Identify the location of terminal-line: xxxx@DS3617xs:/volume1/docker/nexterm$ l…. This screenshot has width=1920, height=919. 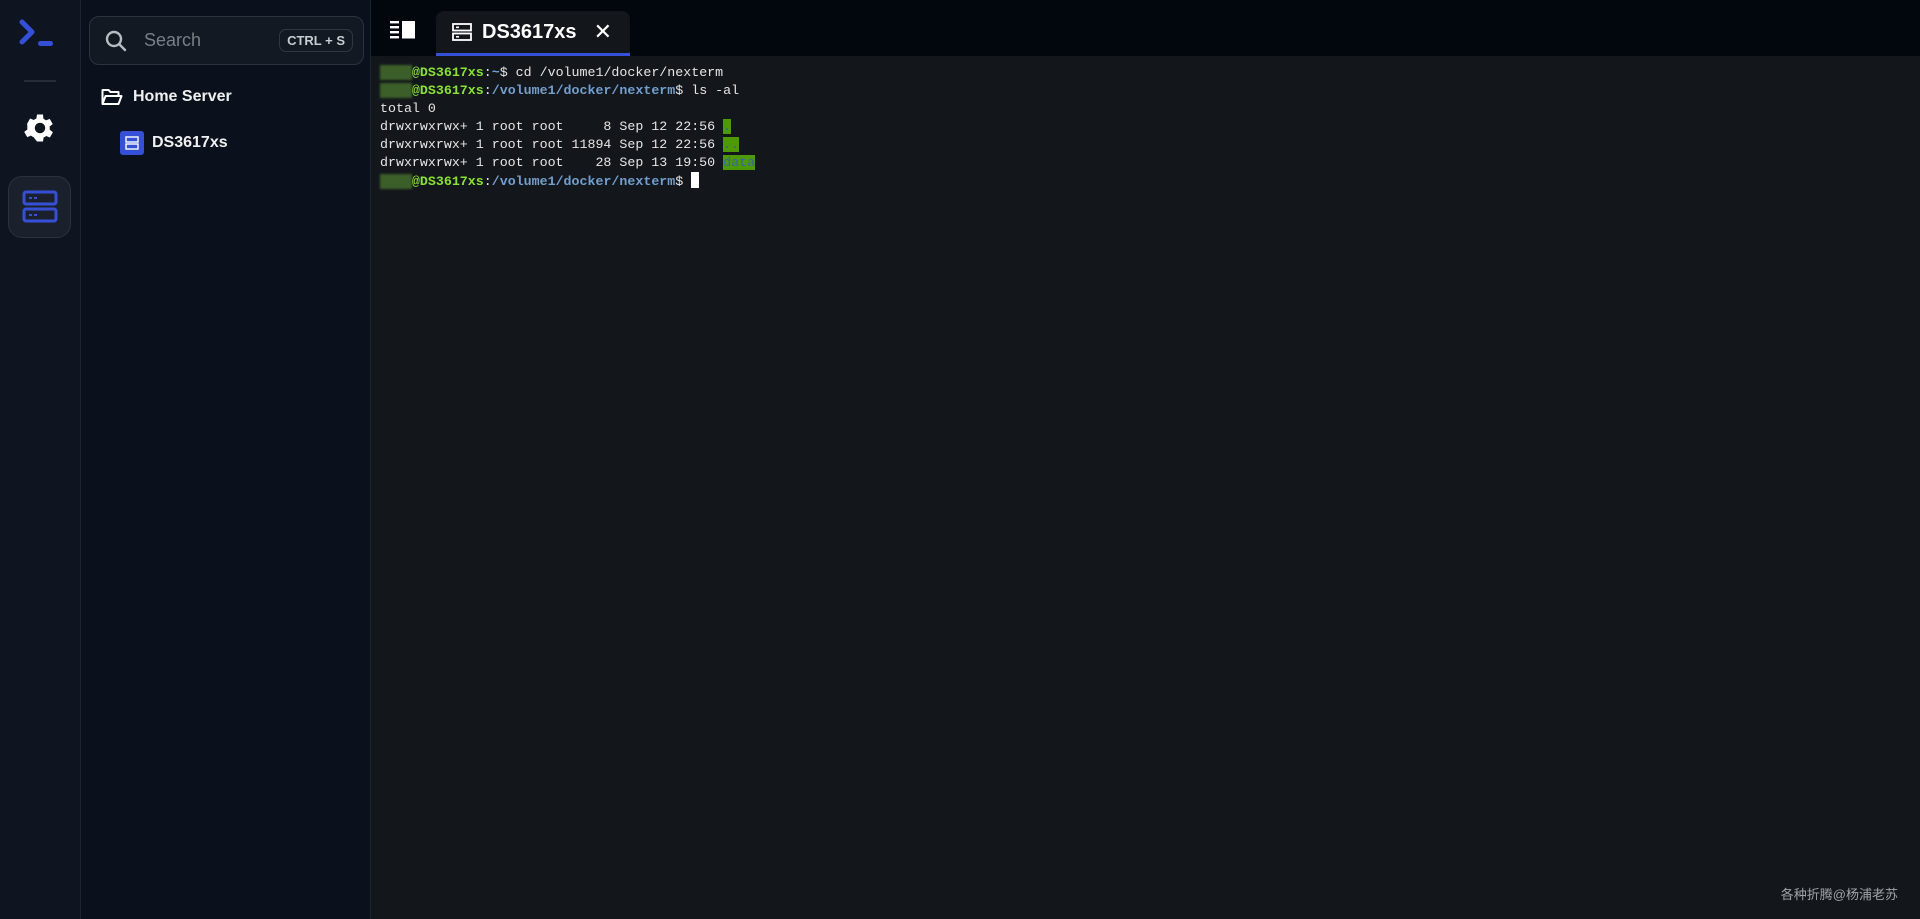
(560, 90).